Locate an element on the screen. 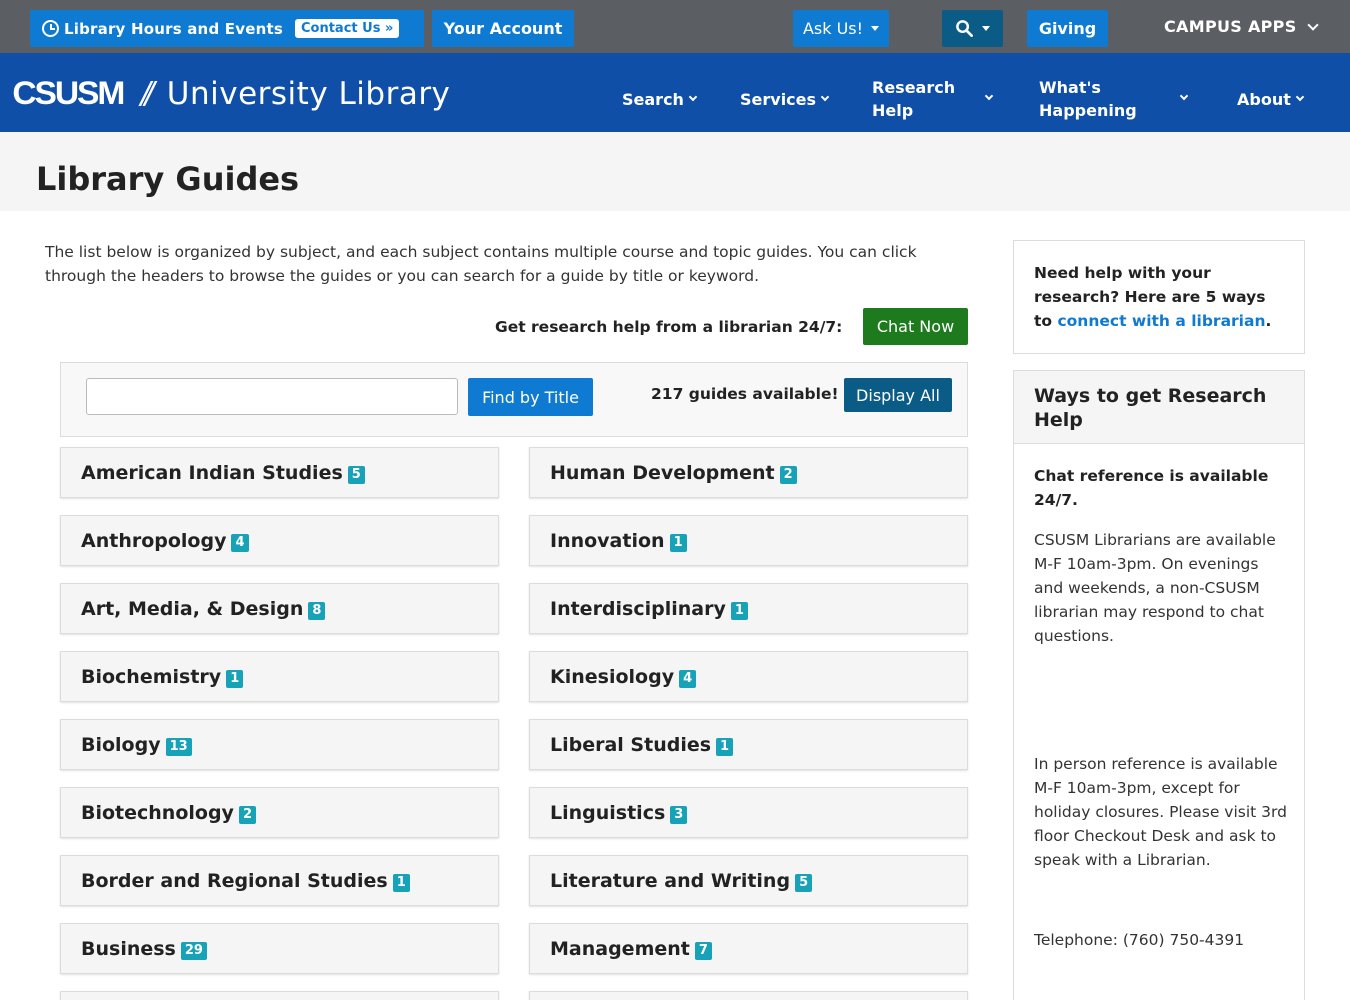 The height and width of the screenshot is (1000, 1350). nav-whats-happening-label: What's Happening is located at coordinates (1088, 99).